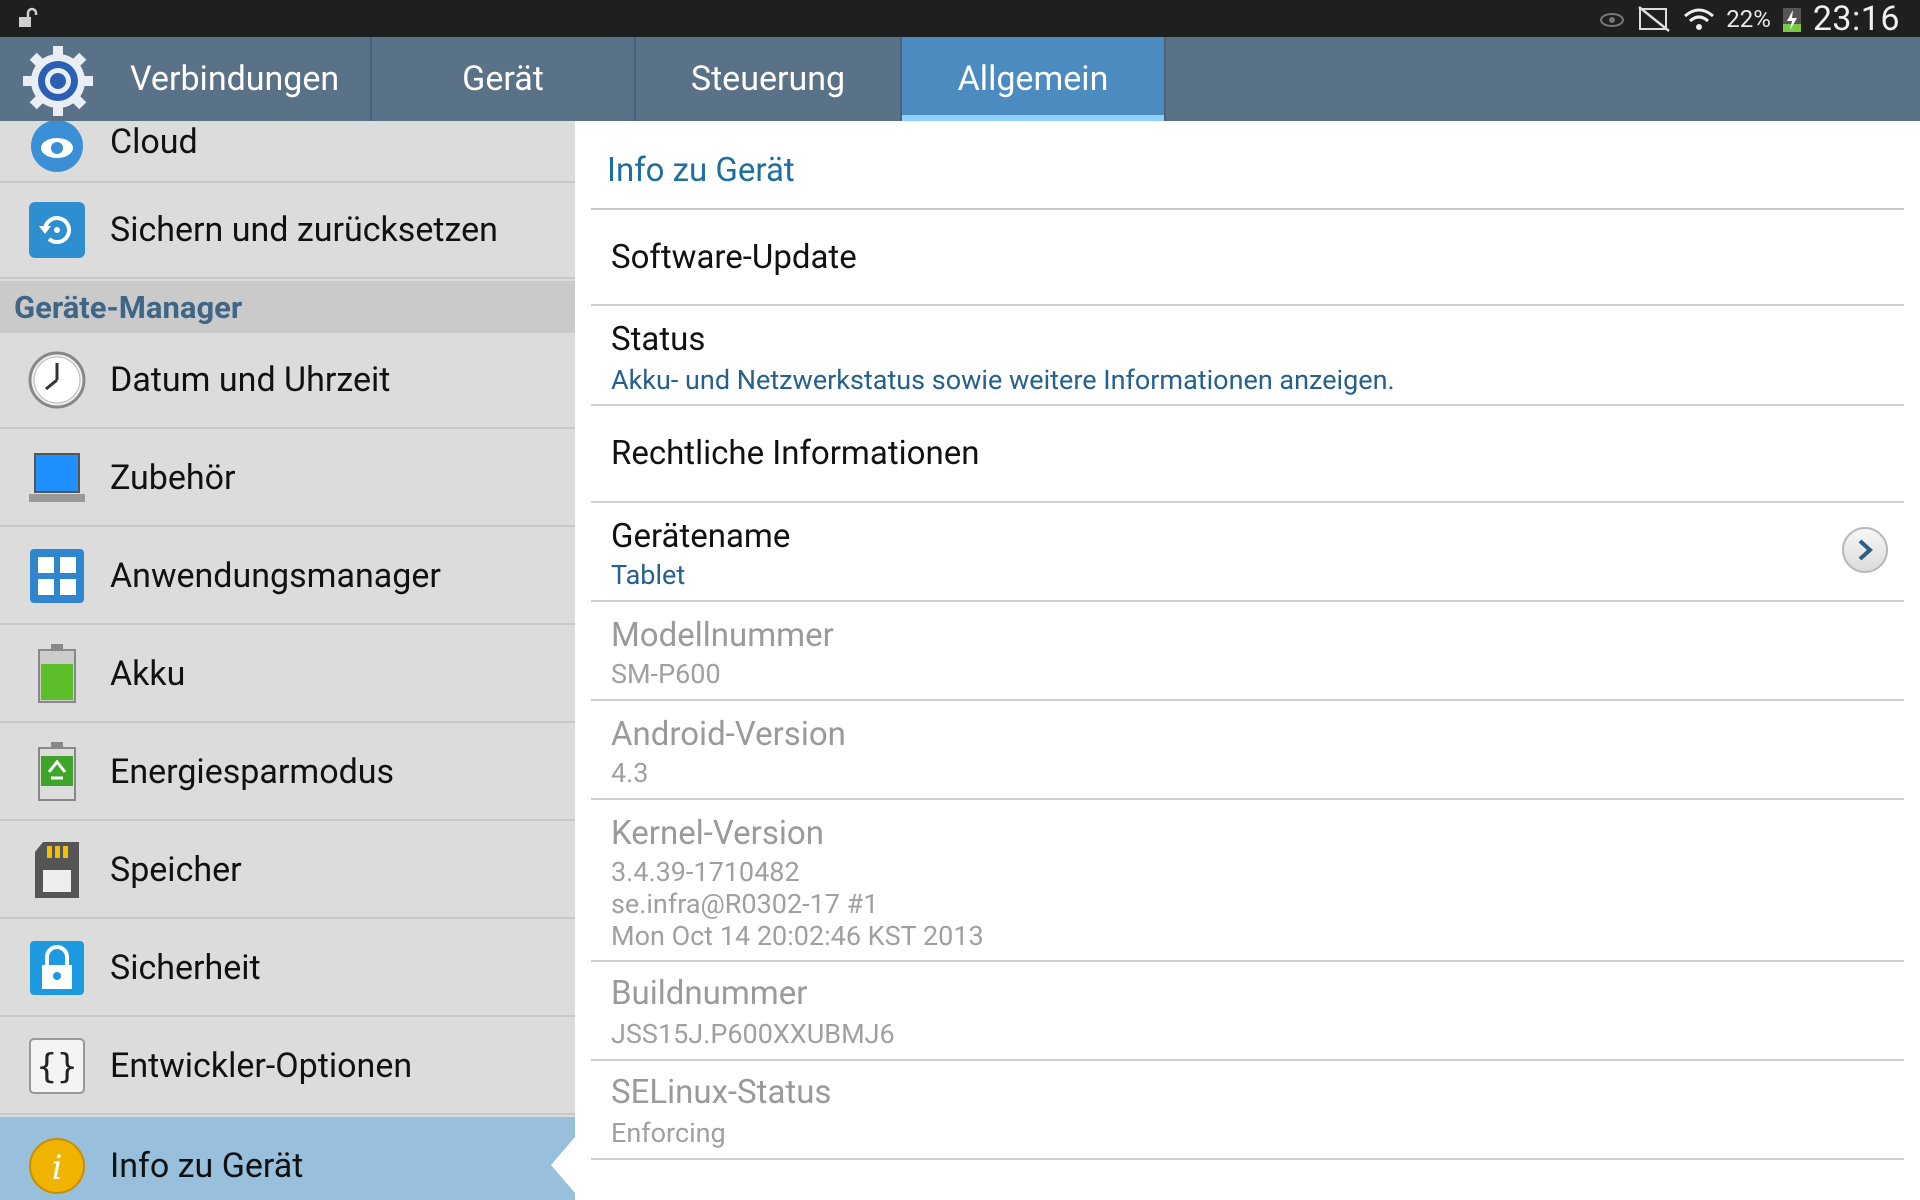 This screenshot has height=1200, width=1920. Describe the element at coordinates (173, 478) in the screenshot. I see `sidebar-item-label: Zubehör` at that location.